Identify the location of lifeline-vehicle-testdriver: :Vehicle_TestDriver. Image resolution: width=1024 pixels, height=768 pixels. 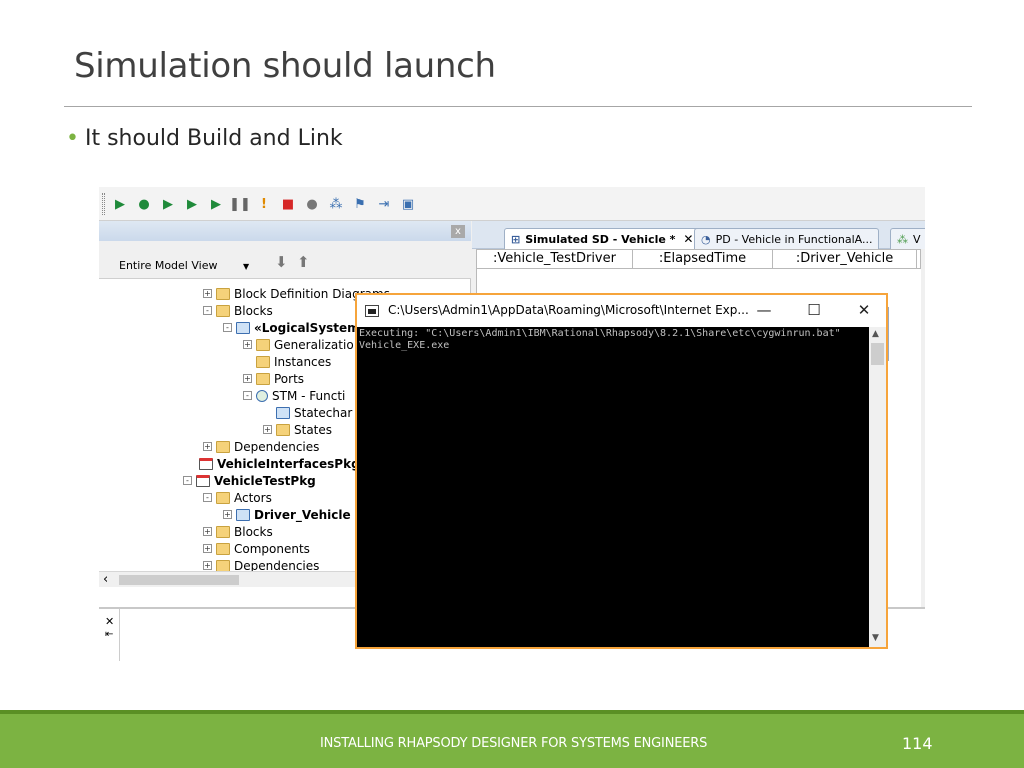
(555, 259).